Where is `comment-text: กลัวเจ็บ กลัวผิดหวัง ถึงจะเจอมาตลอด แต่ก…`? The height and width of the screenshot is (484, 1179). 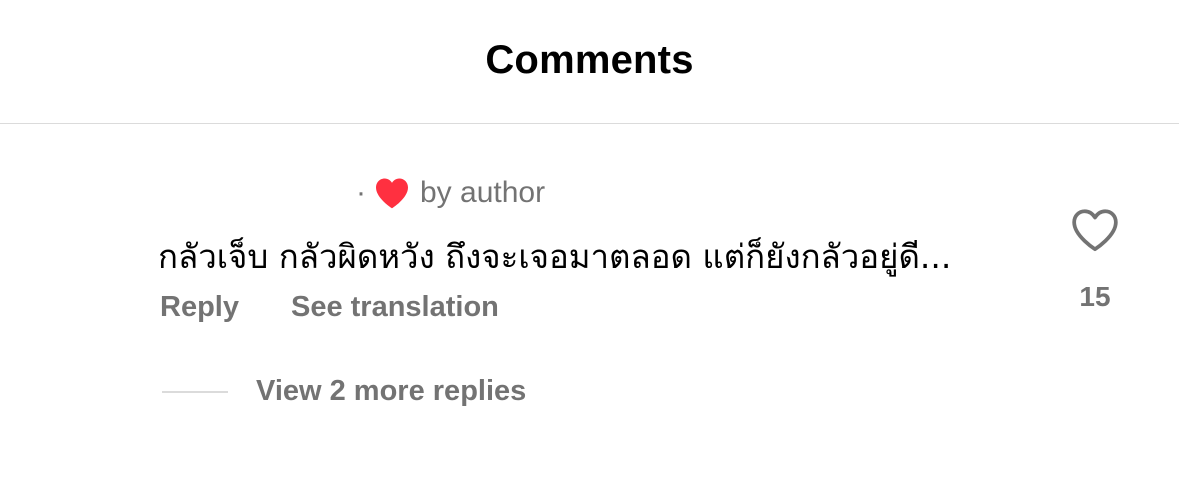
comment-text: กลัวเจ็บ กลัวผิดหวัง ถึงจะเจอมาตลอด แต่ก… is located at coordinates (555, 256).